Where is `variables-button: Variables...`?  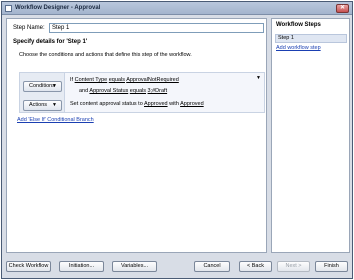
variables-button: Variables... is located at coordinates (134, 266).